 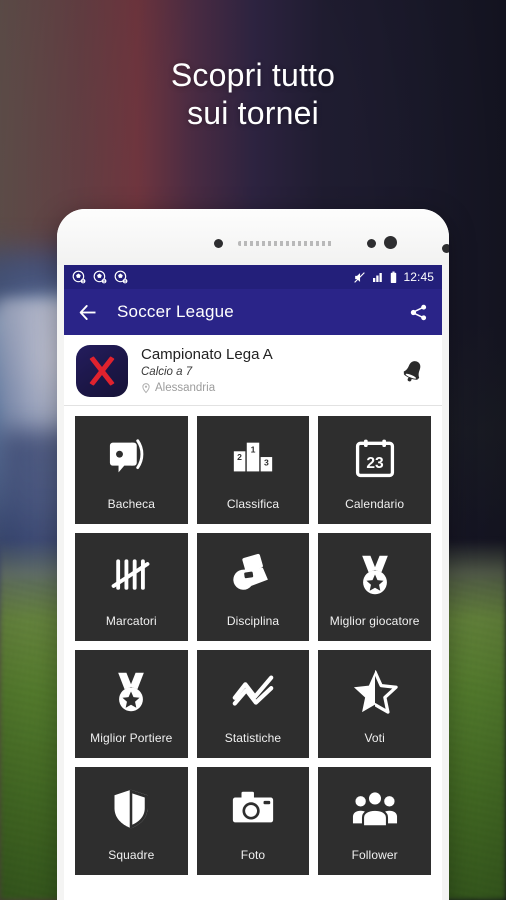 What do you see at coordinates (253, 692) in the screenshot?
I see `line-chart-icon` at bounding box center [253, 692].